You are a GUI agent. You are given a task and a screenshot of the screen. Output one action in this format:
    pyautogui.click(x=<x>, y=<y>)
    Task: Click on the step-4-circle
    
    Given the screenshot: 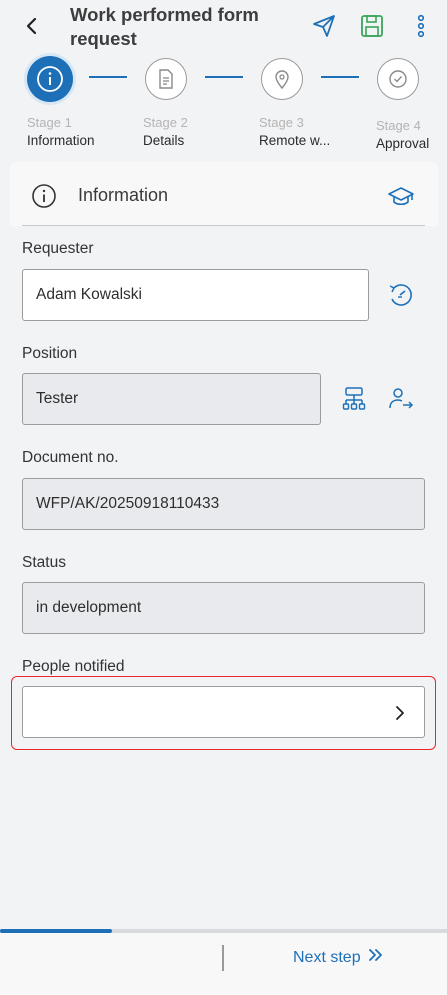 What is the action you would take?
    pyautogui.click(x=398, y=79)
    